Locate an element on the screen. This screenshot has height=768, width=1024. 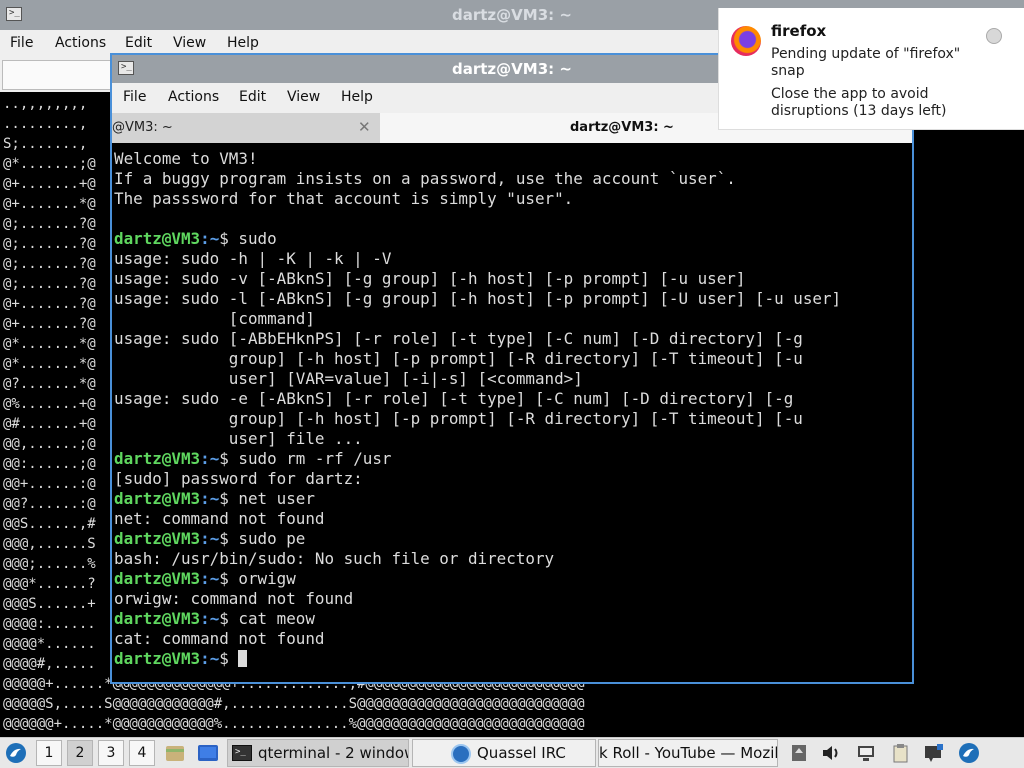
start-menu-icon is located at coordinates (16, 753).